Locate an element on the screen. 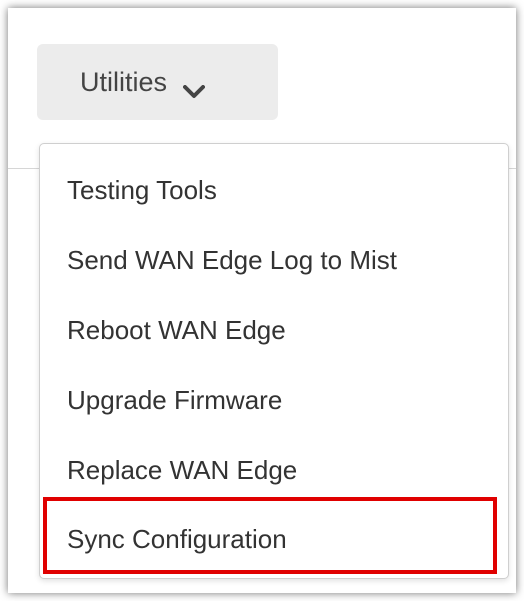  chevron-down-icon is located at coordinates (194, 86).